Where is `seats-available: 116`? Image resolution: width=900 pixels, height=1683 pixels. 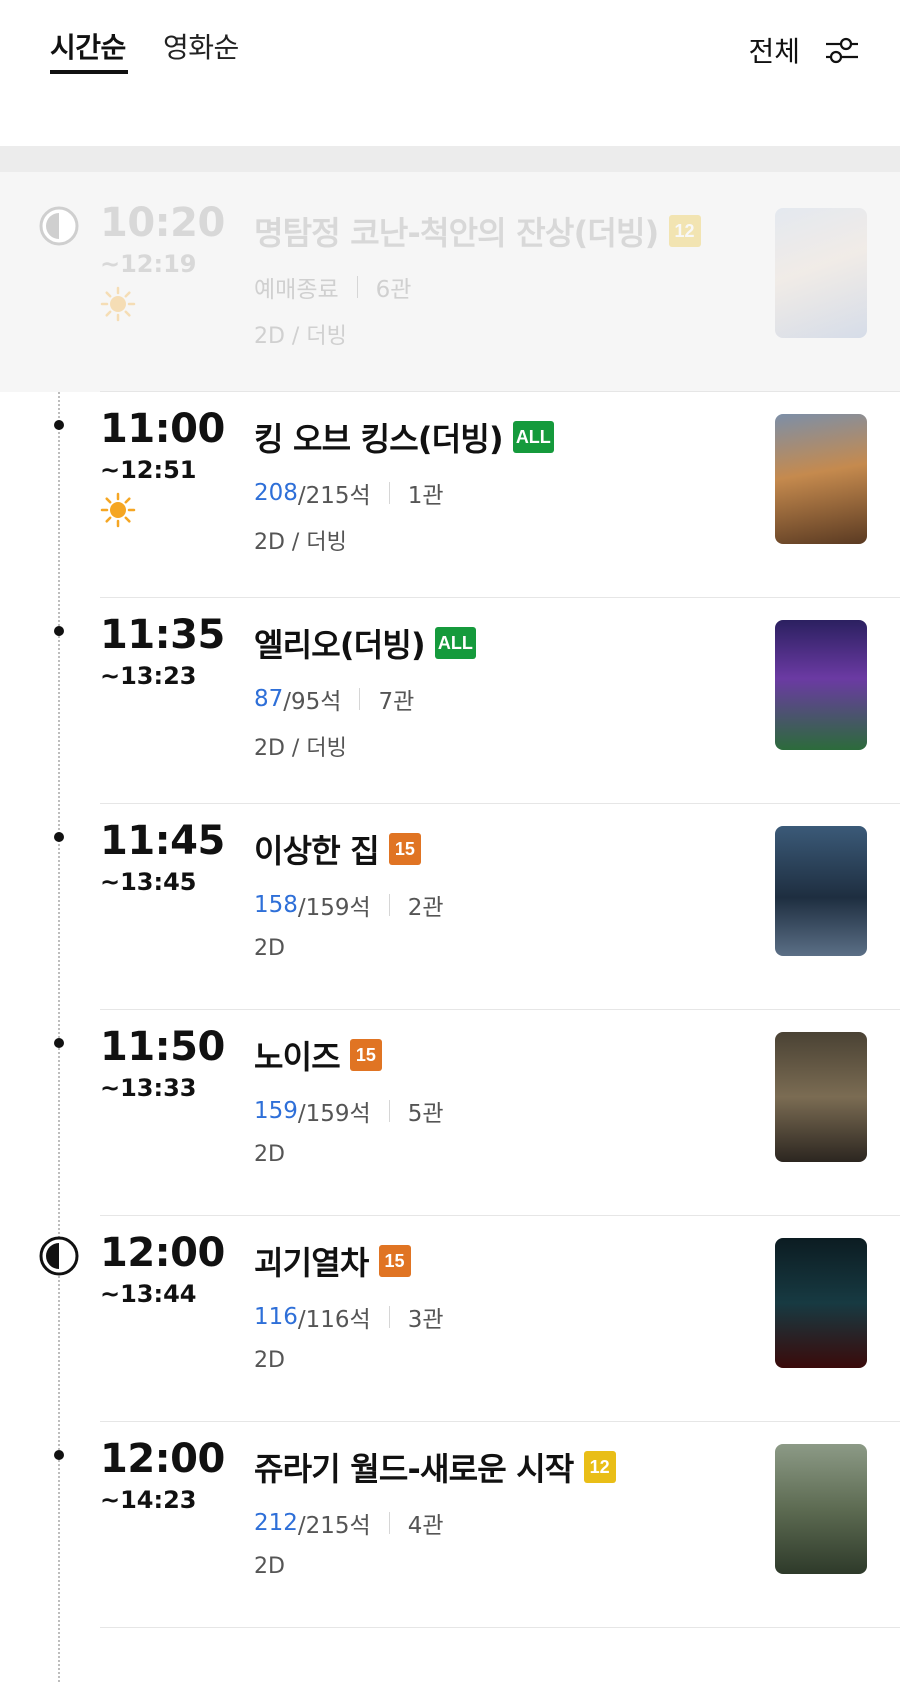 seats-available: 116 is located at coordinates (276, 1317).